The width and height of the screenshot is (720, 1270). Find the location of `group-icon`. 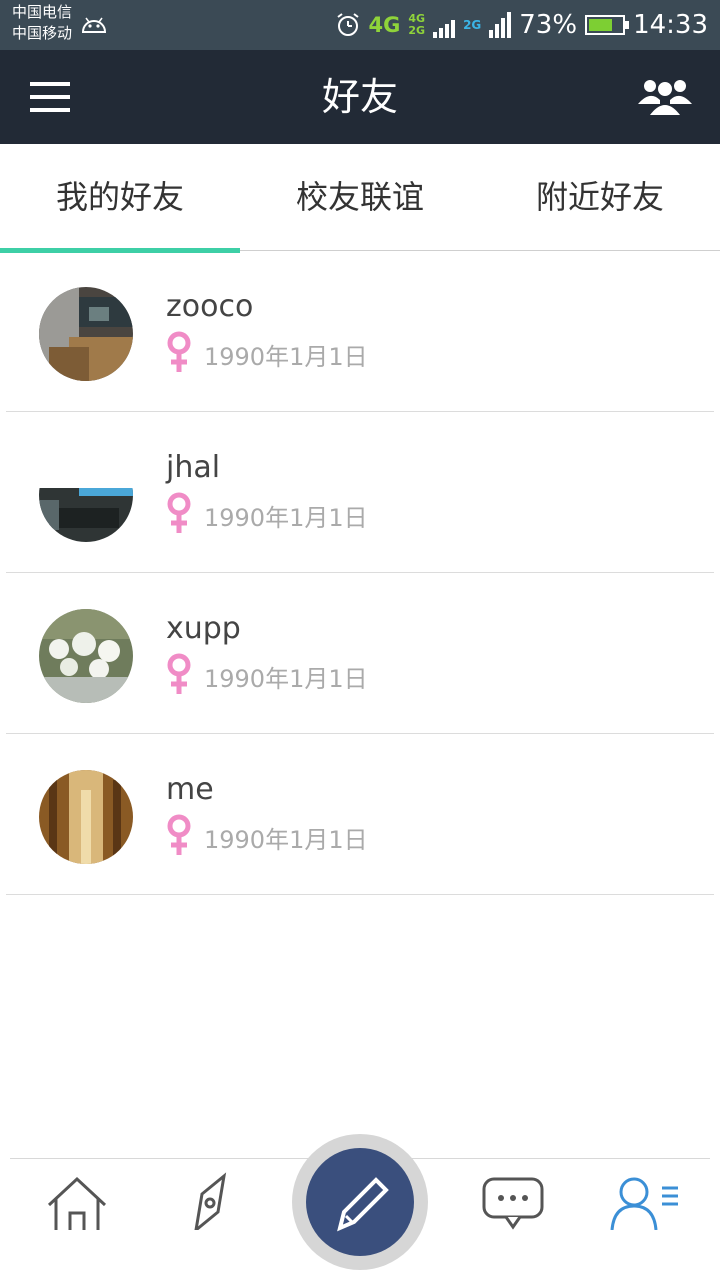

group-icon is located at coordinates (665, 96).